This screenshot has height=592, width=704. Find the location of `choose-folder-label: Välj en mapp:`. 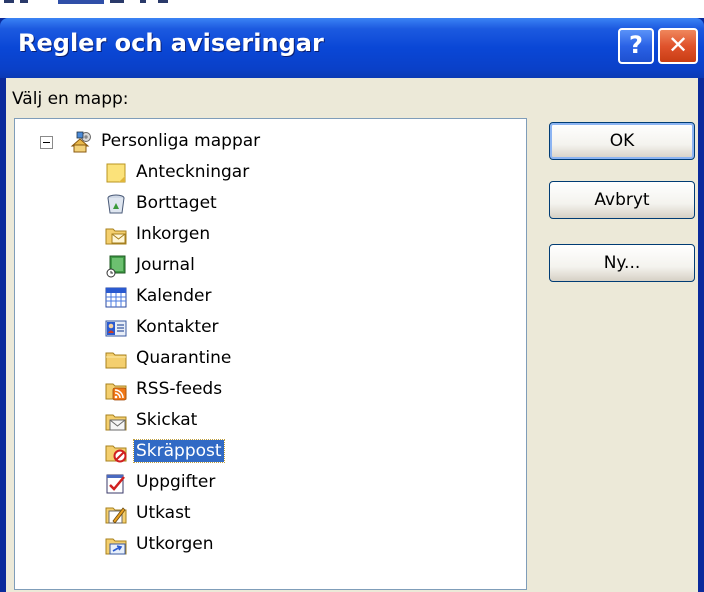

choose-folder-label: Välj en mapp: is located at coordinates (70, 99).